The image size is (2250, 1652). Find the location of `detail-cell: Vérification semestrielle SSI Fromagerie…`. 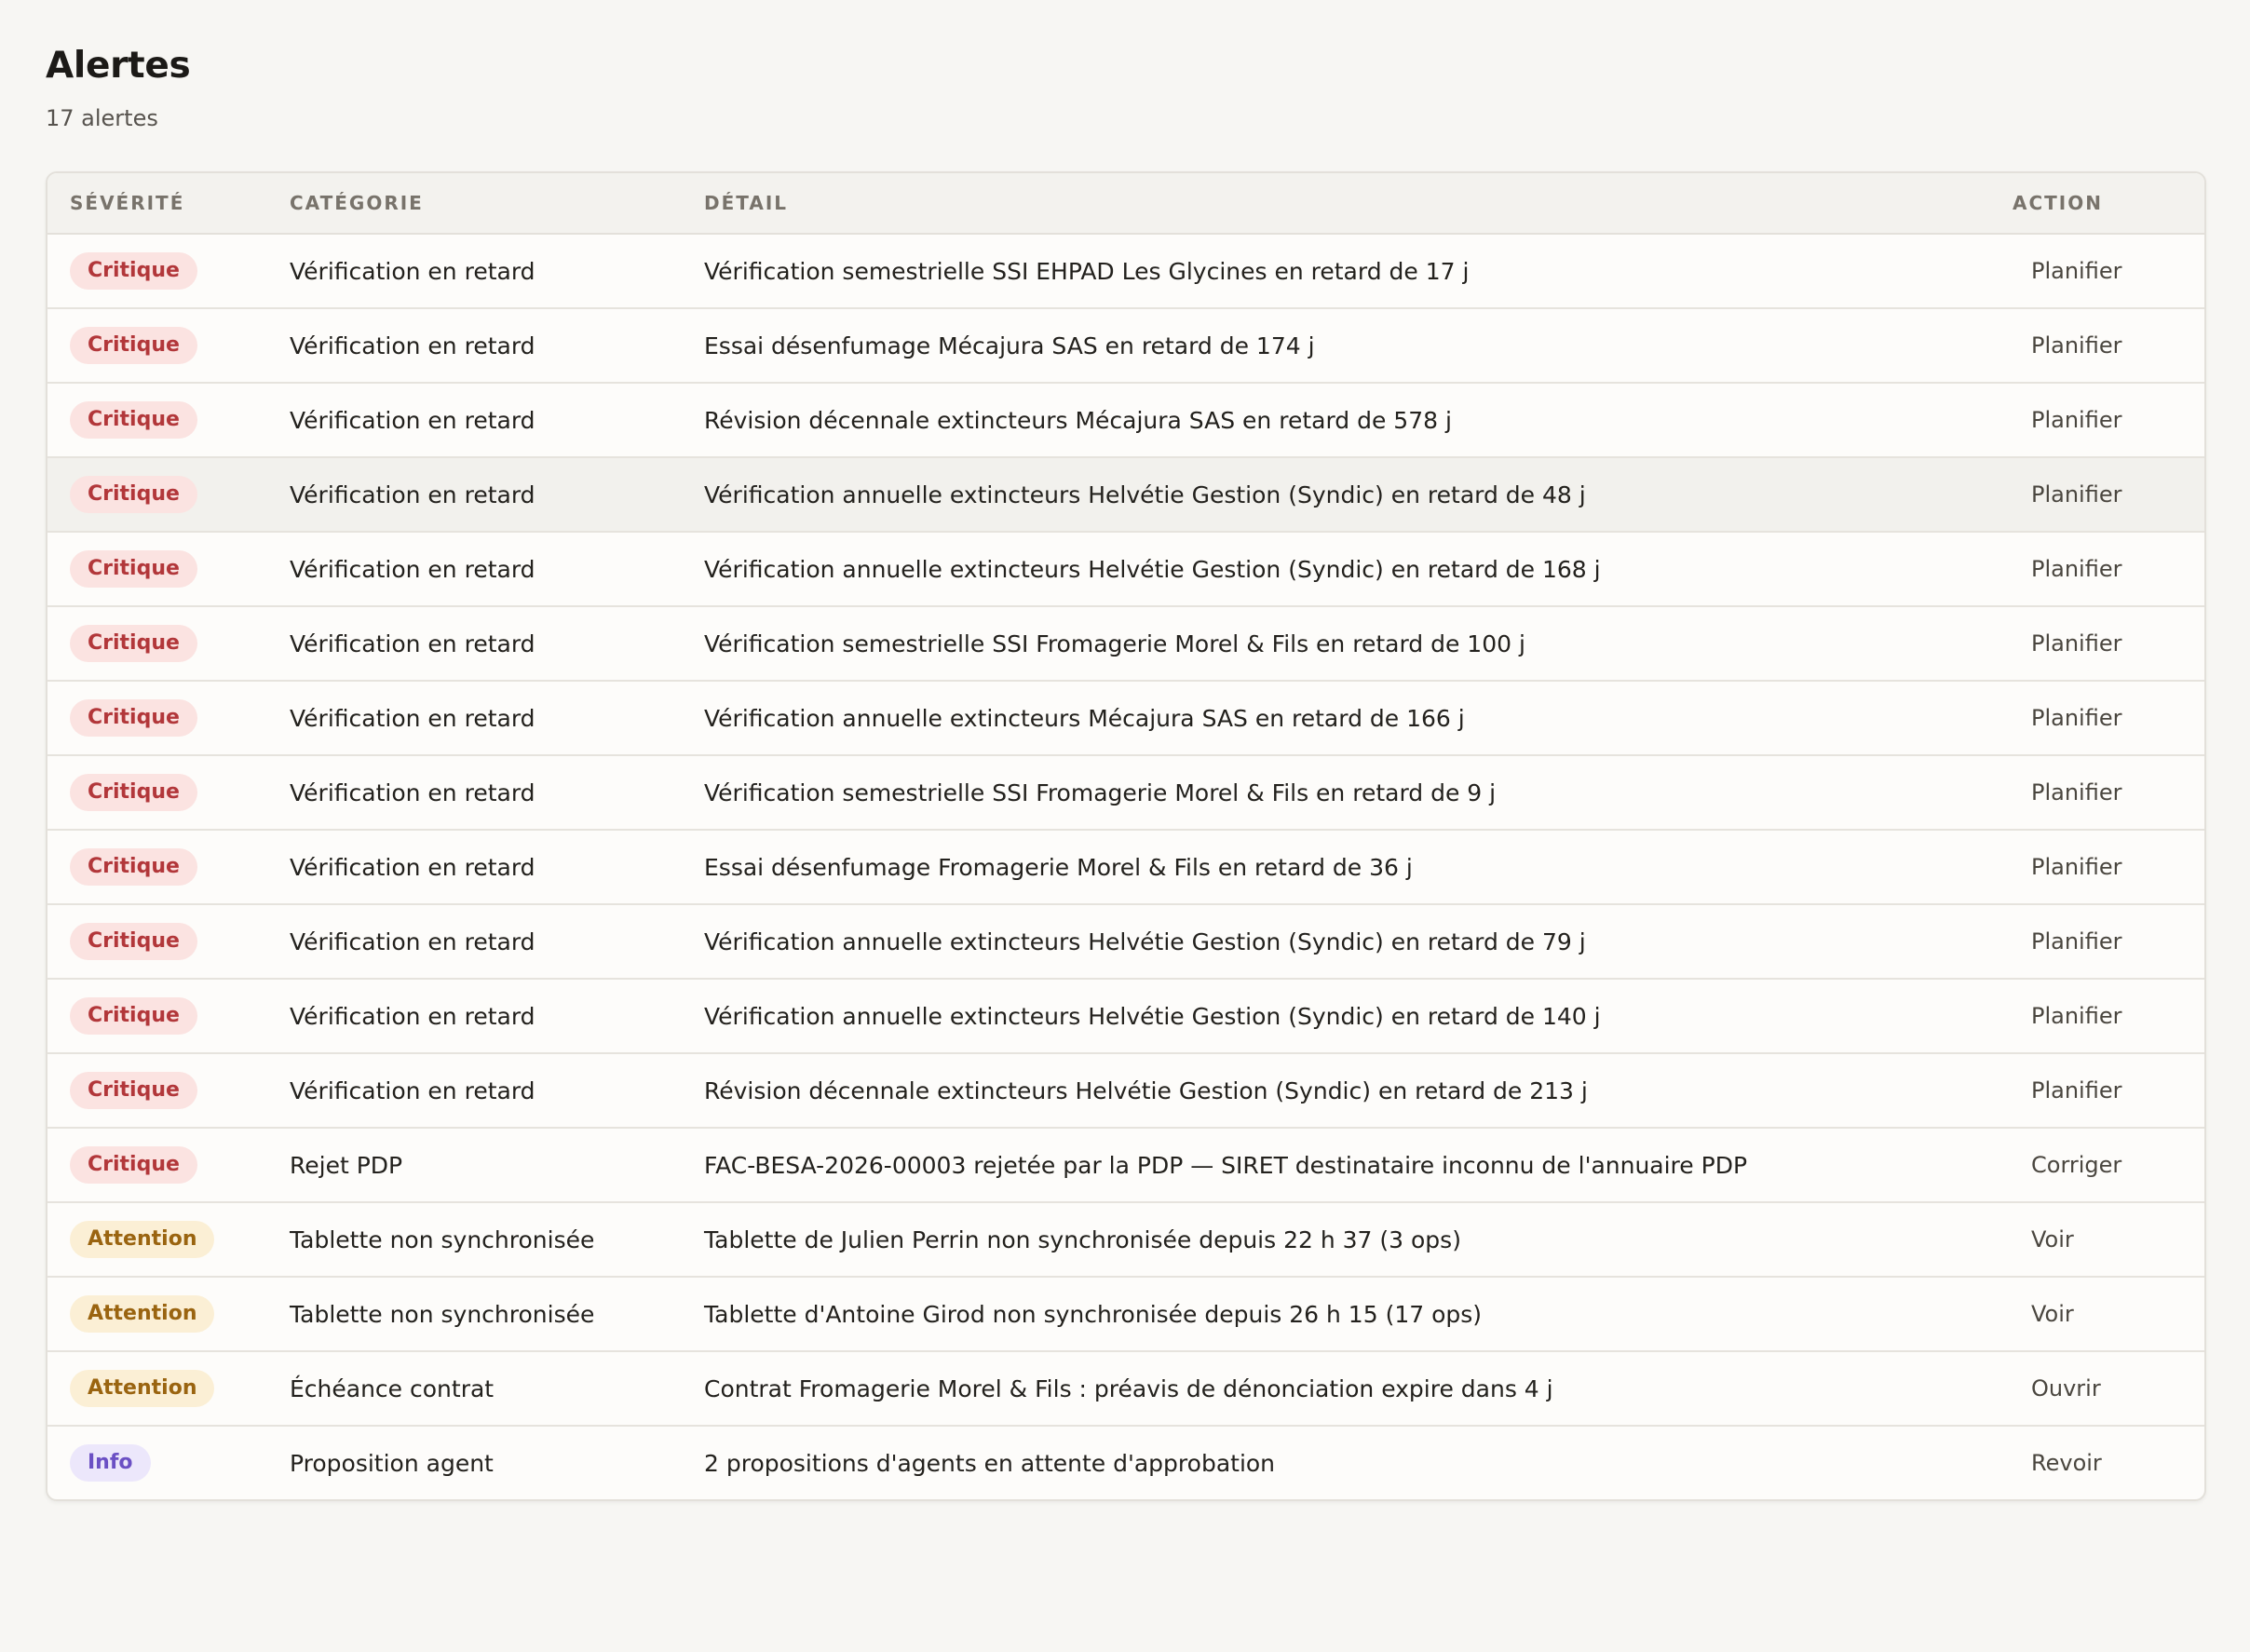

detail-cell: Vérification semestrielle SSI Fromagerie… is located at coordinates (1114, 643).